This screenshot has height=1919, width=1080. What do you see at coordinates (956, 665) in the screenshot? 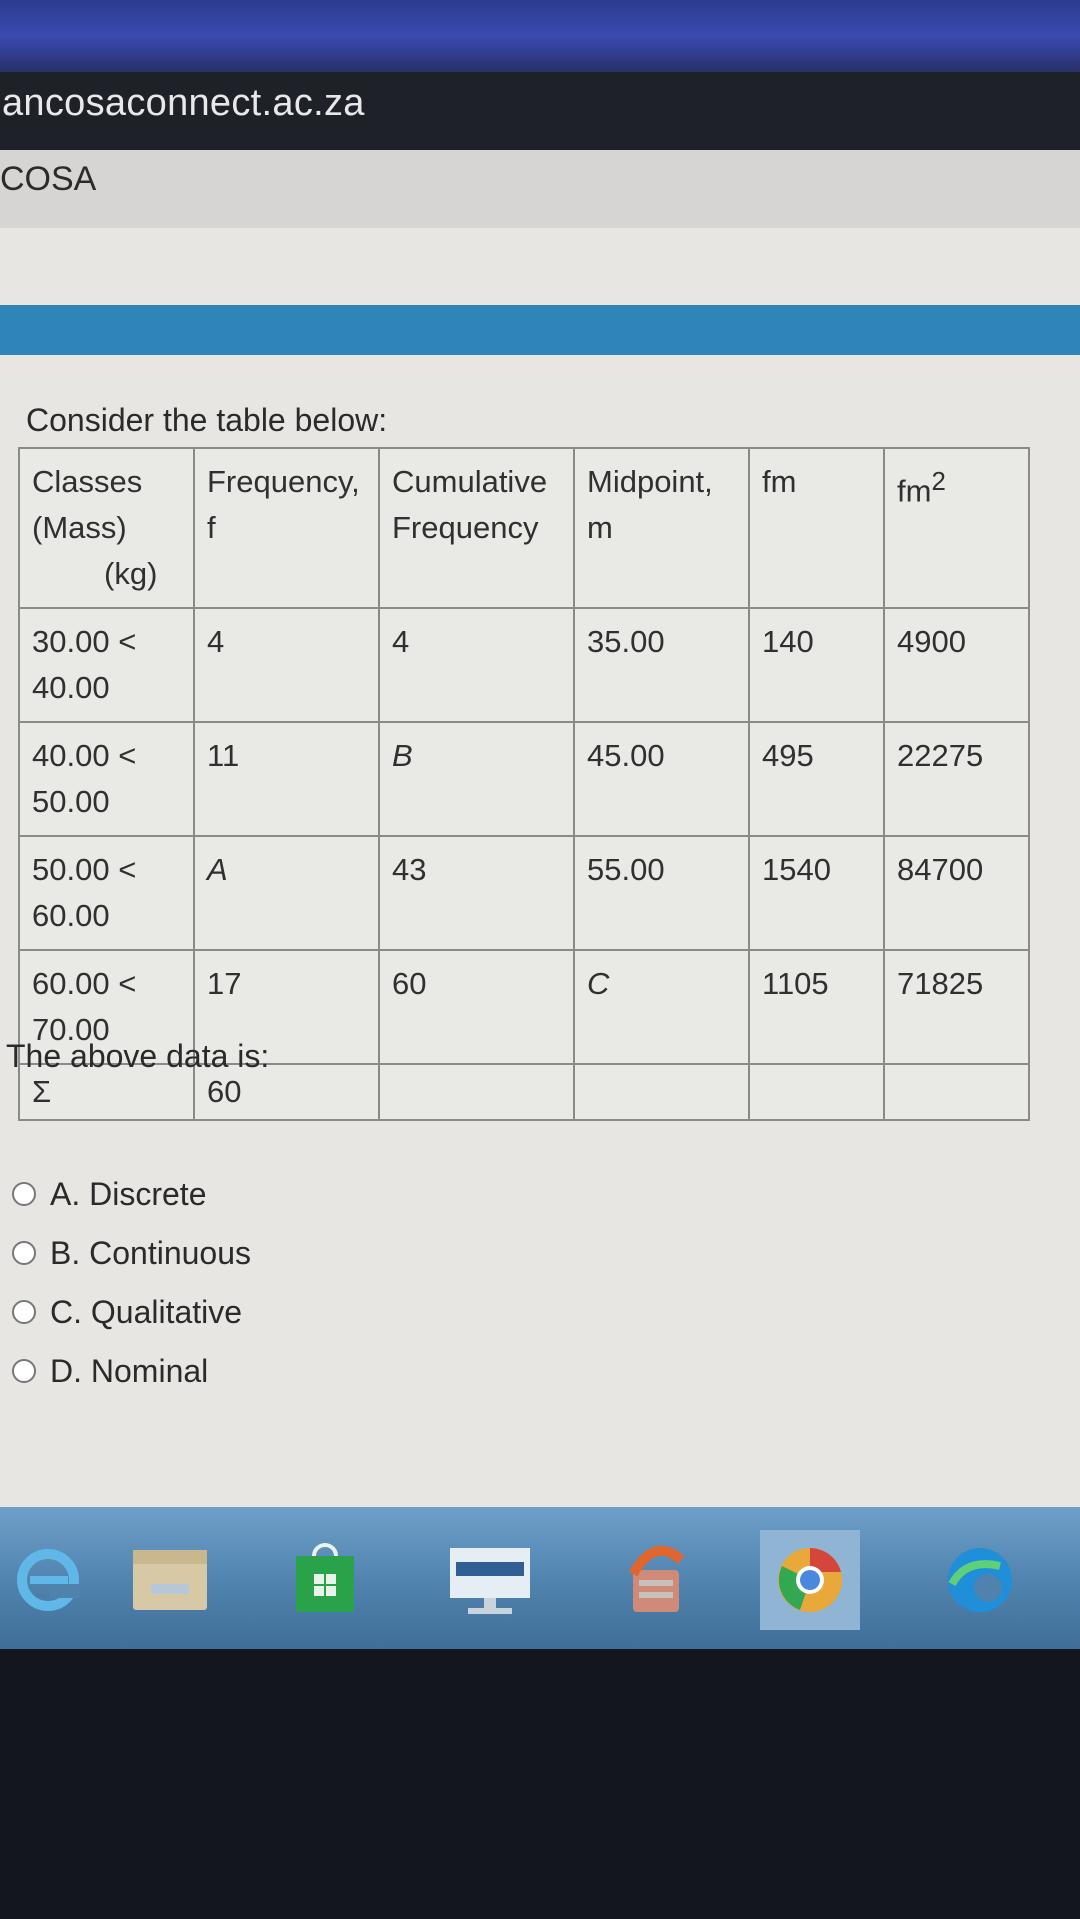
I see `cell-fm2: 4900` at bounding box center [956, 665].